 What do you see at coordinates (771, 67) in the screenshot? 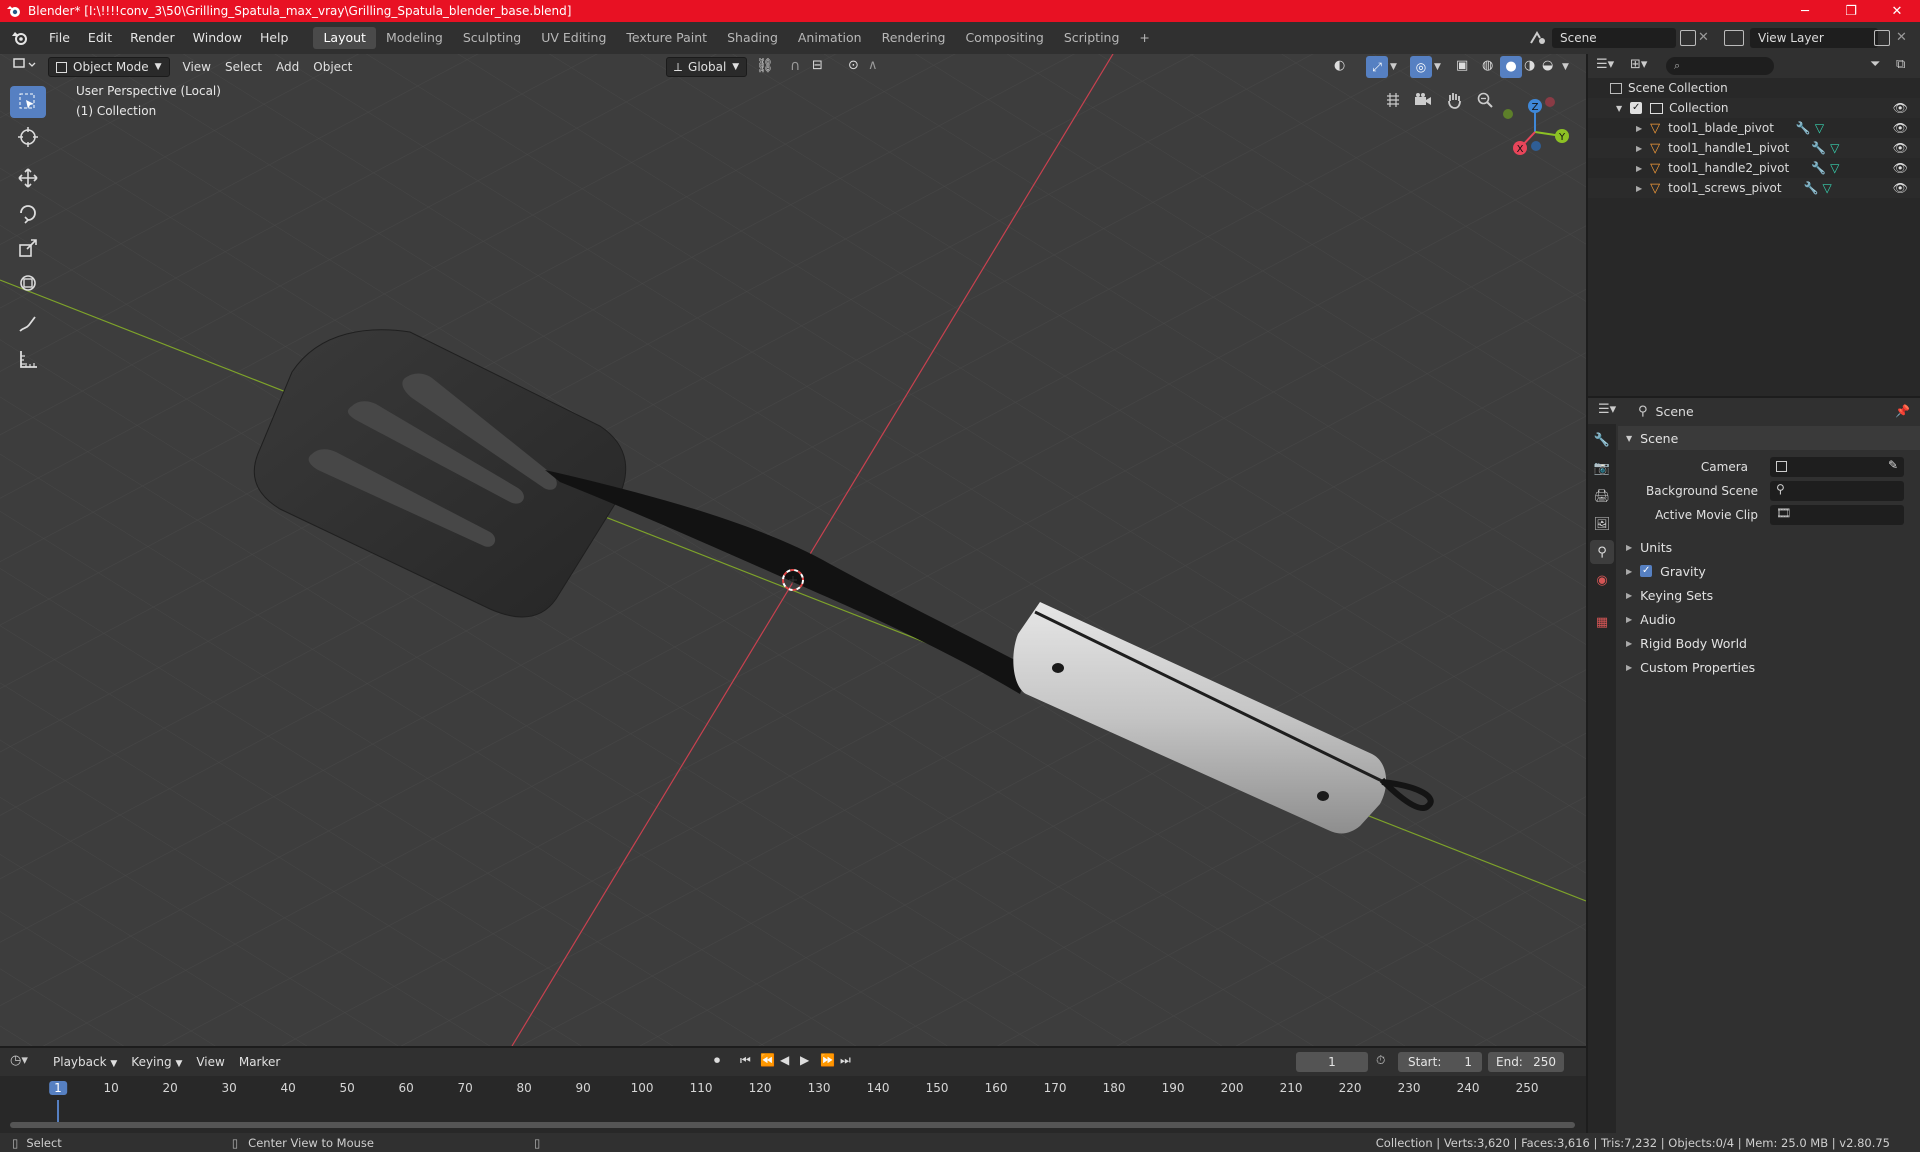
I see `pivot-point-icon: ⛓` at bounding box center [771, 67].